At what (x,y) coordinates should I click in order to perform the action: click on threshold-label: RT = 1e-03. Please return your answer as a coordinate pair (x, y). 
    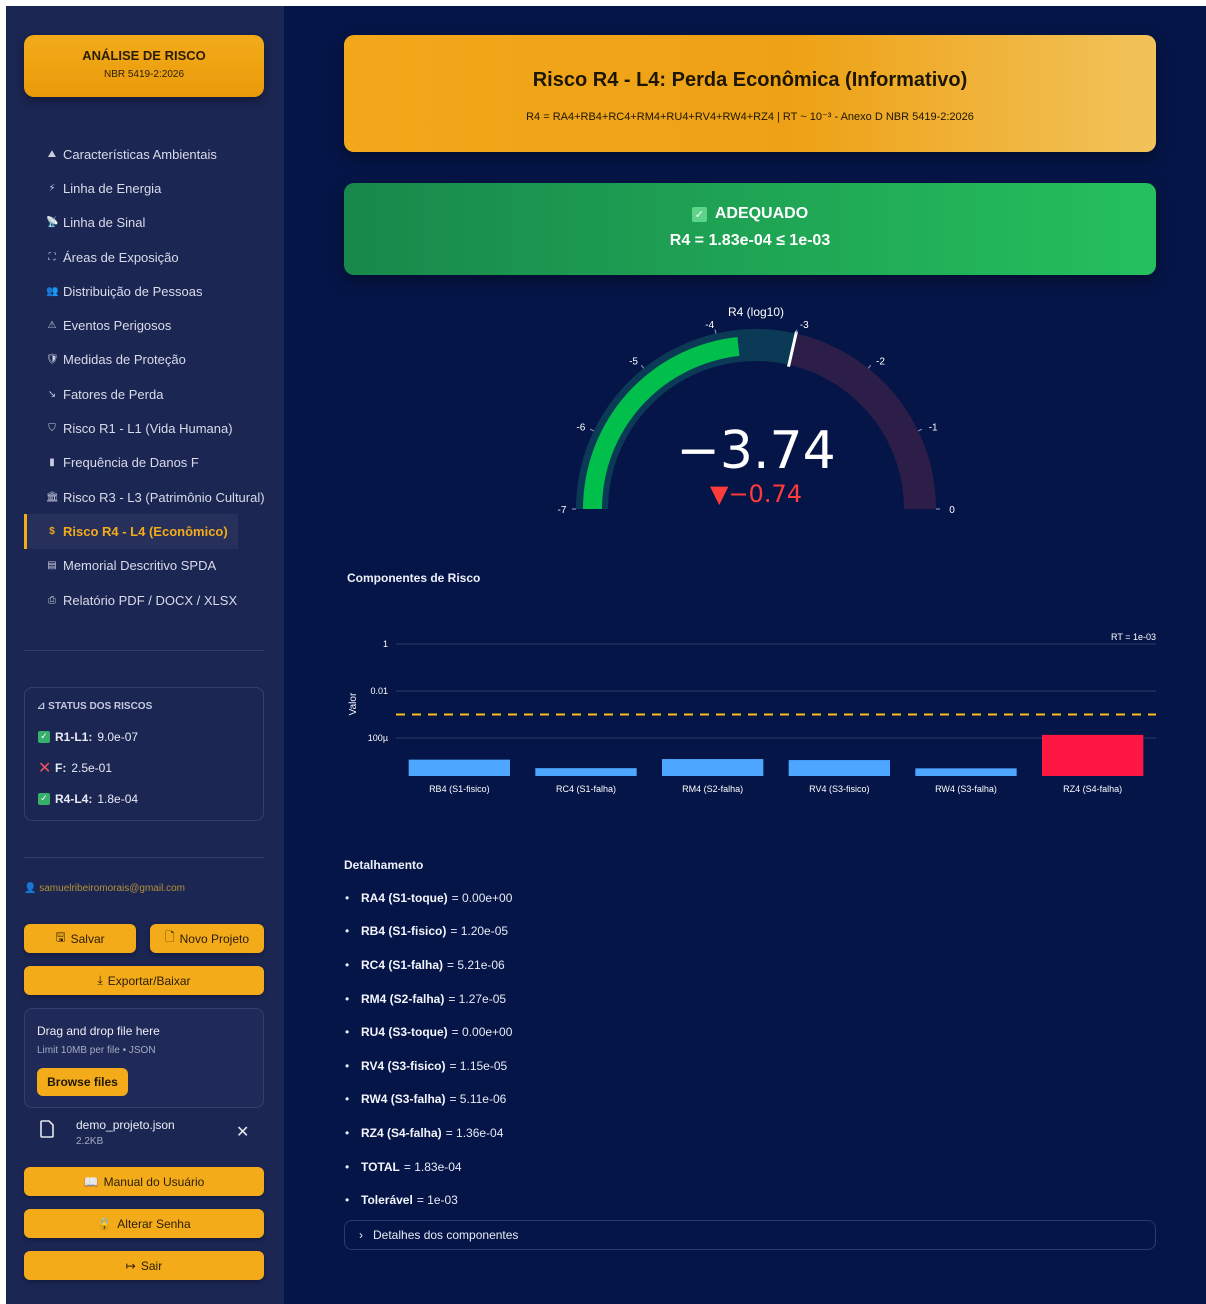
    Looking at the image, I should click on (1133, 637).